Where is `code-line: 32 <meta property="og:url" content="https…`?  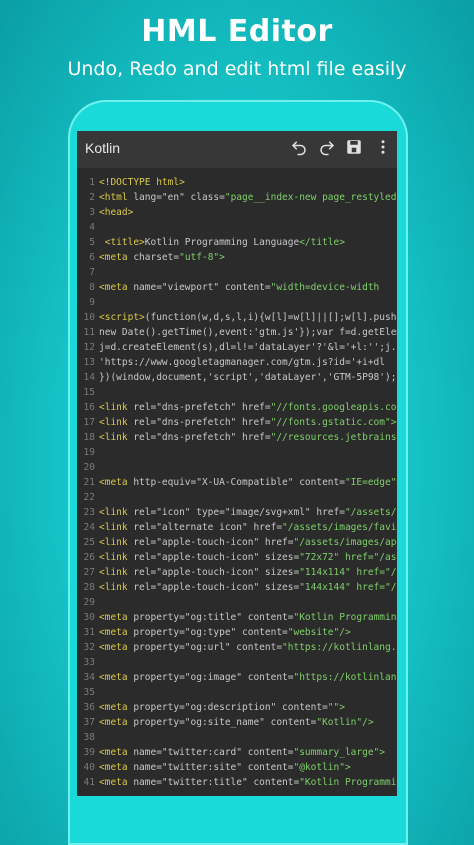
code-line: 32 <meta property="og:url" content="https… is located at coordinates (237, 647).